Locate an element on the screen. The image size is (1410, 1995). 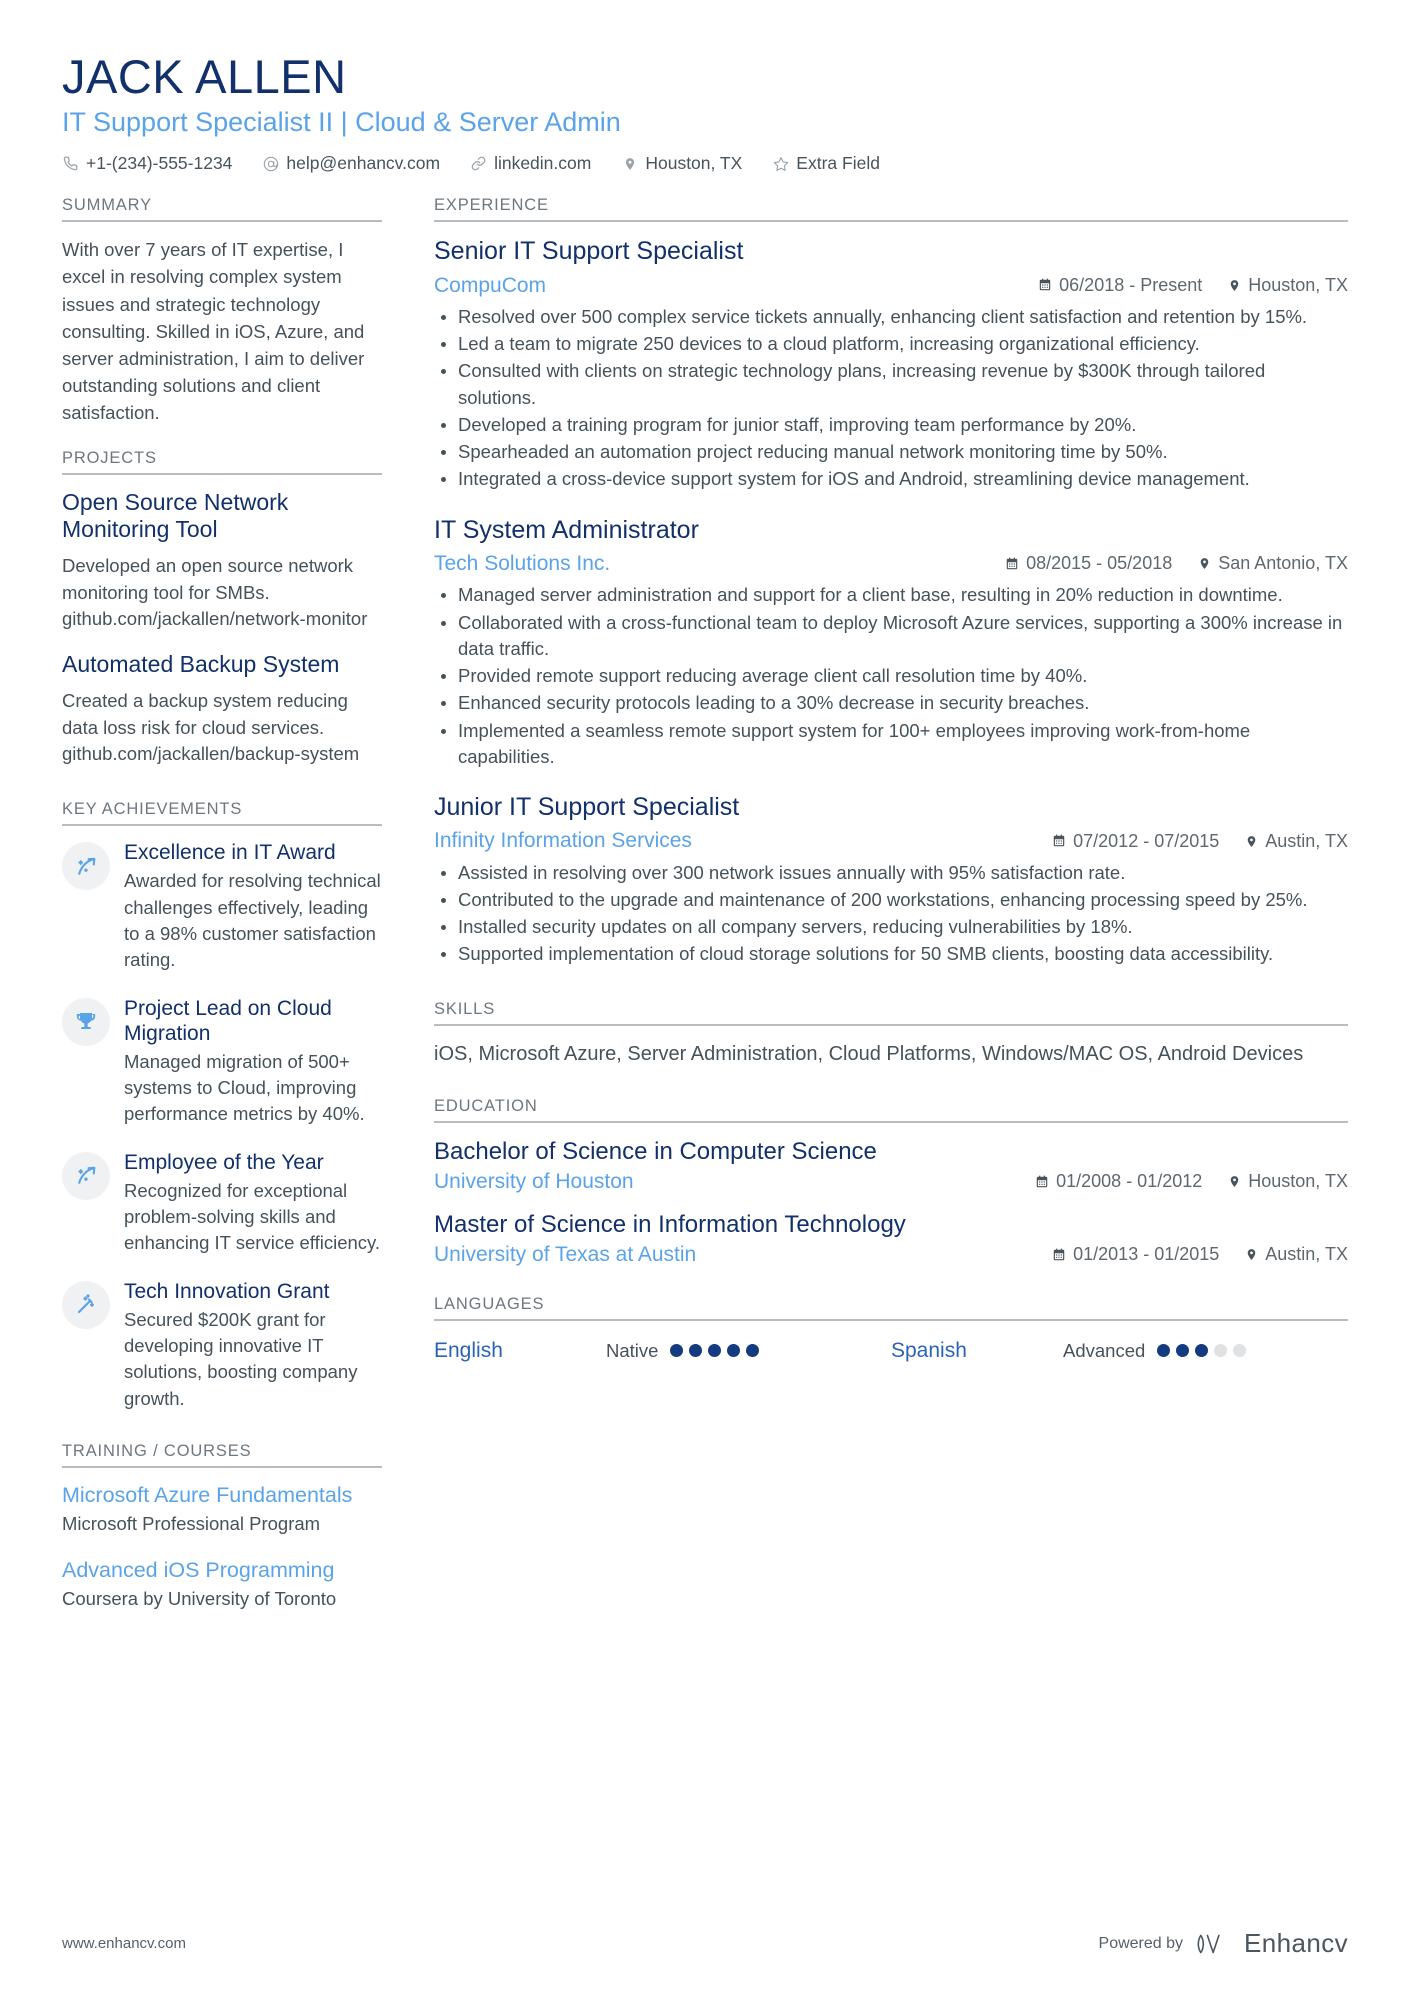
enhancv-brand: Enhancv is located at coordinates (1272, 1943).